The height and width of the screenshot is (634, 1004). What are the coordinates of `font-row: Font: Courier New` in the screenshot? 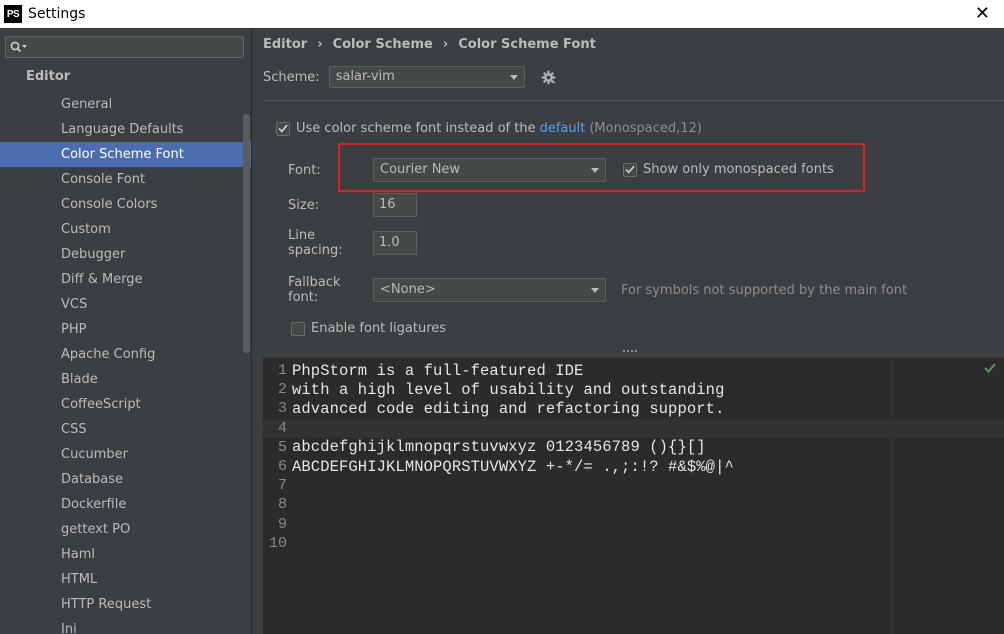 It's located at (447, 170).